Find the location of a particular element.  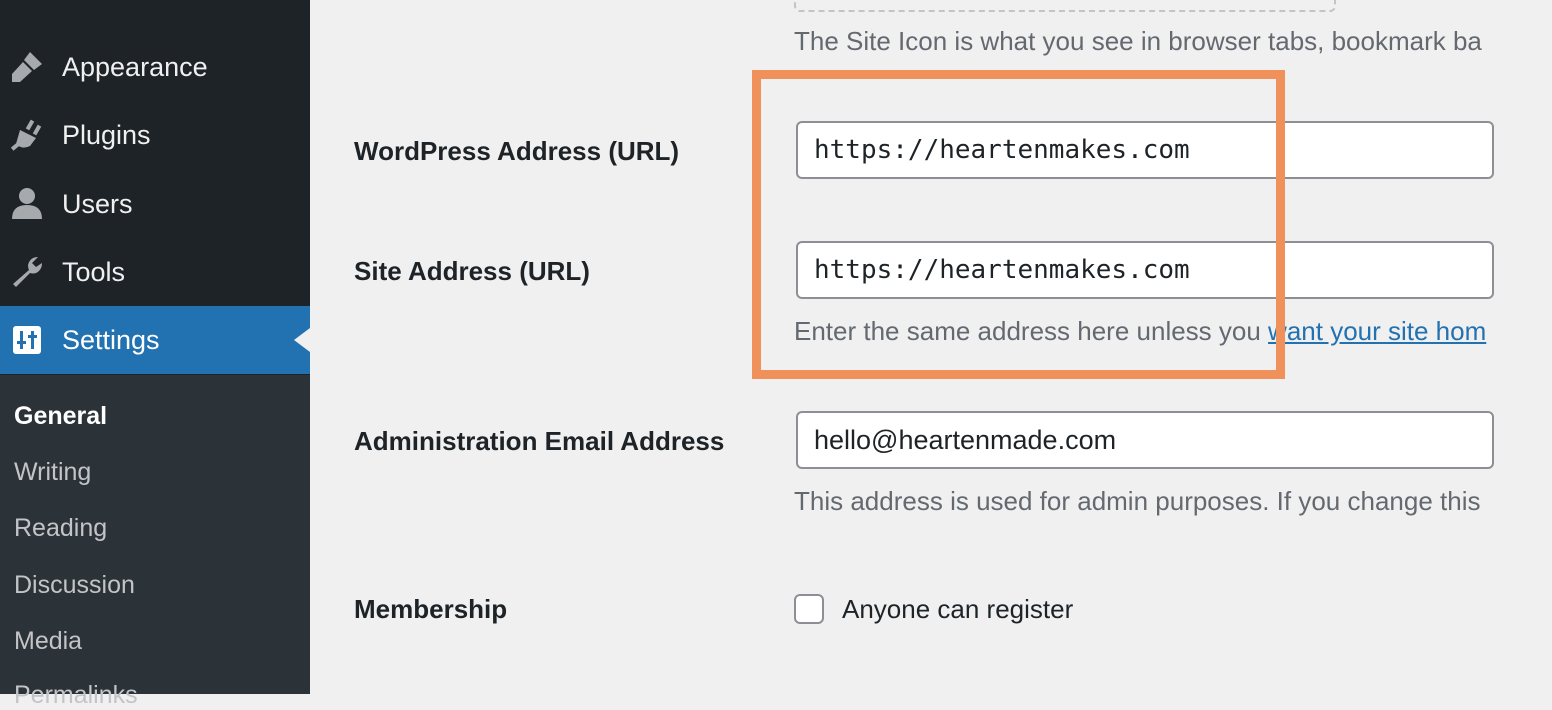

settings-sliders-icon is located at coordinates (27, 340).